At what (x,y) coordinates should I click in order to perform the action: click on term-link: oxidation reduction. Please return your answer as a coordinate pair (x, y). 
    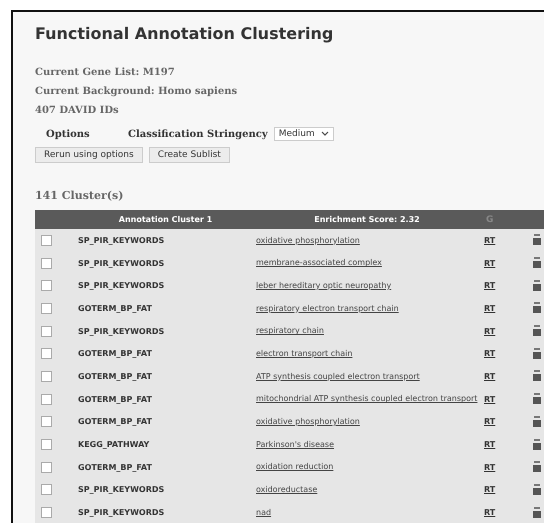
    Looking at the image, I should click on (295, 467).